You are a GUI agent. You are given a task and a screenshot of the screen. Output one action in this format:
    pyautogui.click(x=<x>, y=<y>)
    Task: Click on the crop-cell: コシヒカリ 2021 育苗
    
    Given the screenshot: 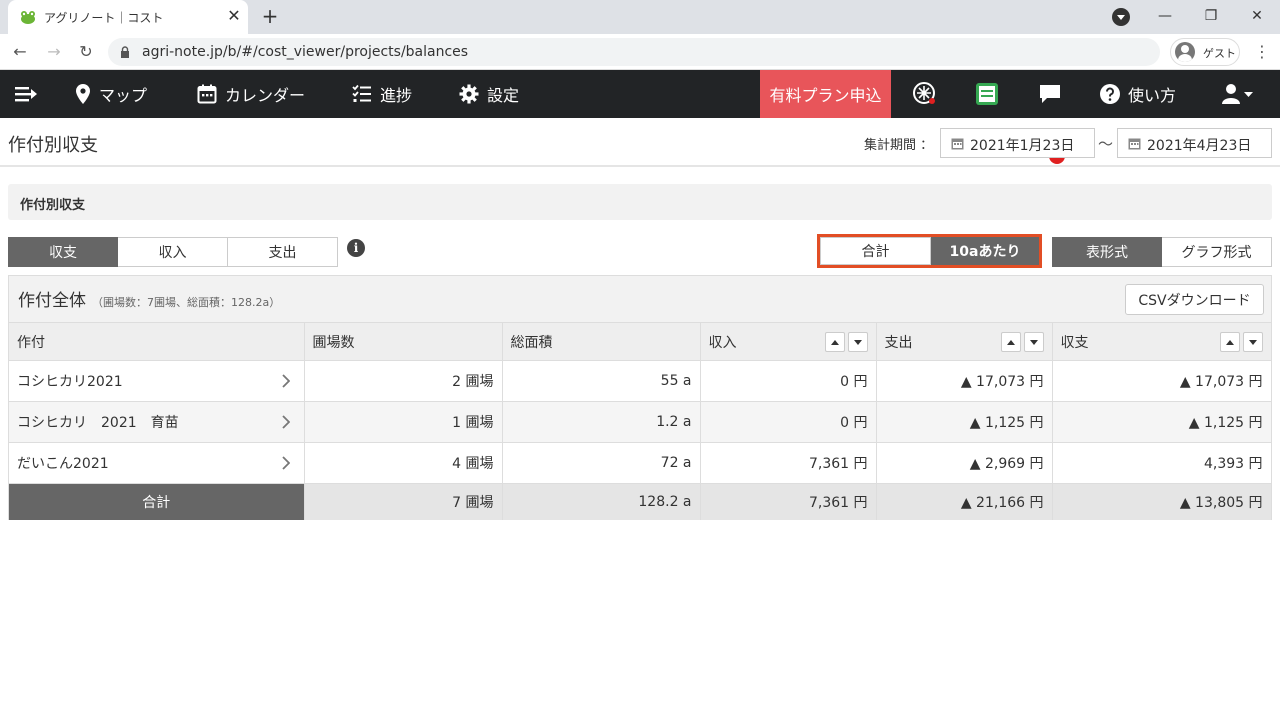 What is the action you would take?
    pyautogui.click(x=157, y=422)
    